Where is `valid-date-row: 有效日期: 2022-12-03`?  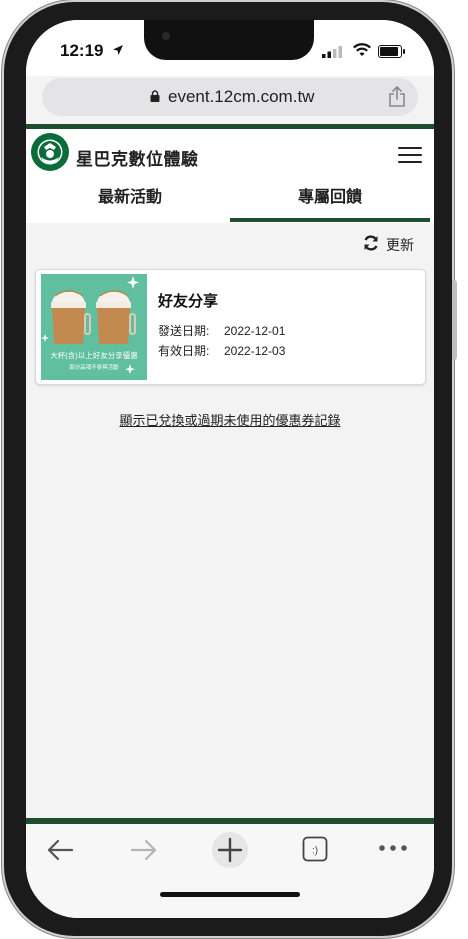 valid-date-row: 有效日期: 2022-12-03 is located at coordinates (221, 350).